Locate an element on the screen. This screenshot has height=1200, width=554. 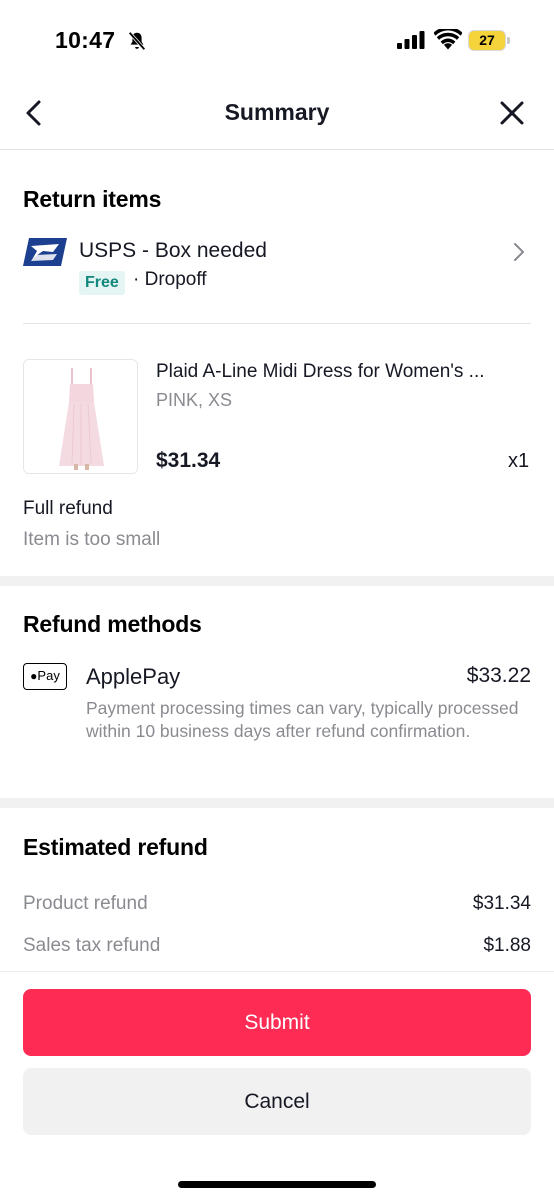
cancel-button: Cancel is located at coordinates (277, 1101).